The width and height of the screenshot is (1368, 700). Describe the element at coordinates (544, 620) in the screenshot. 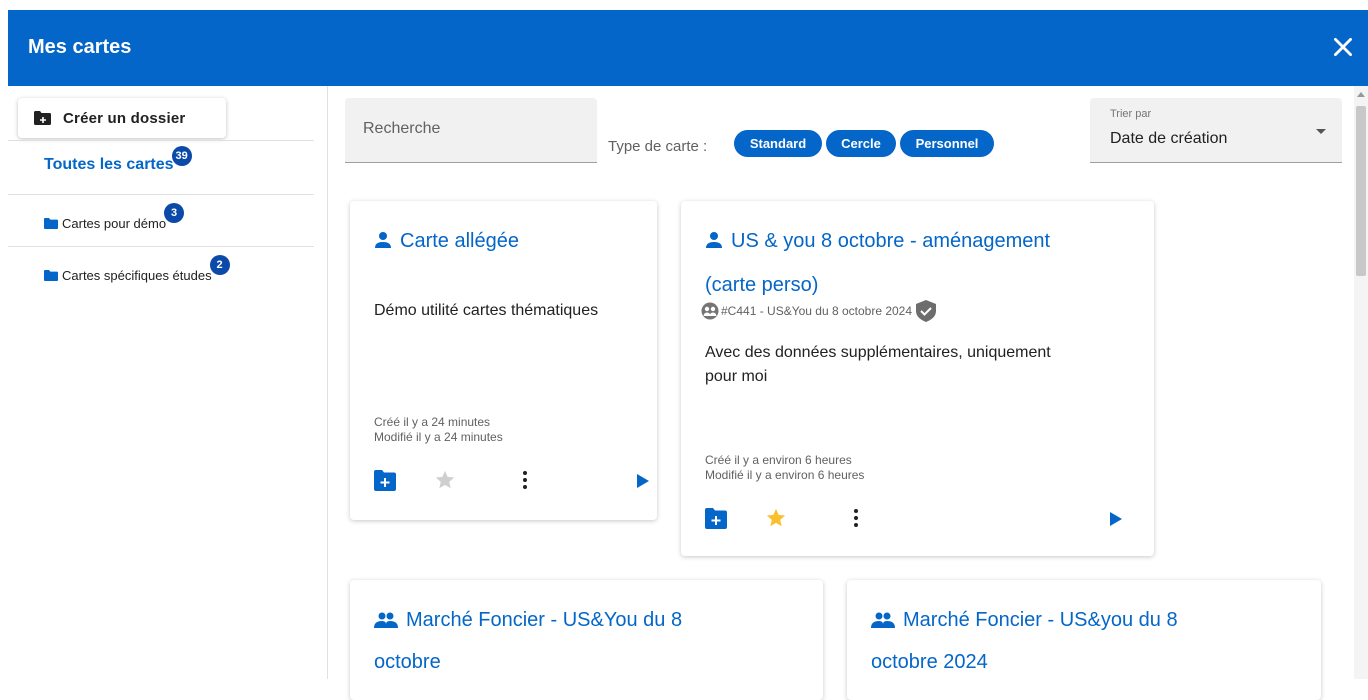

I see `card-title-text: Marché Foncier - US&You du 8` at that location.